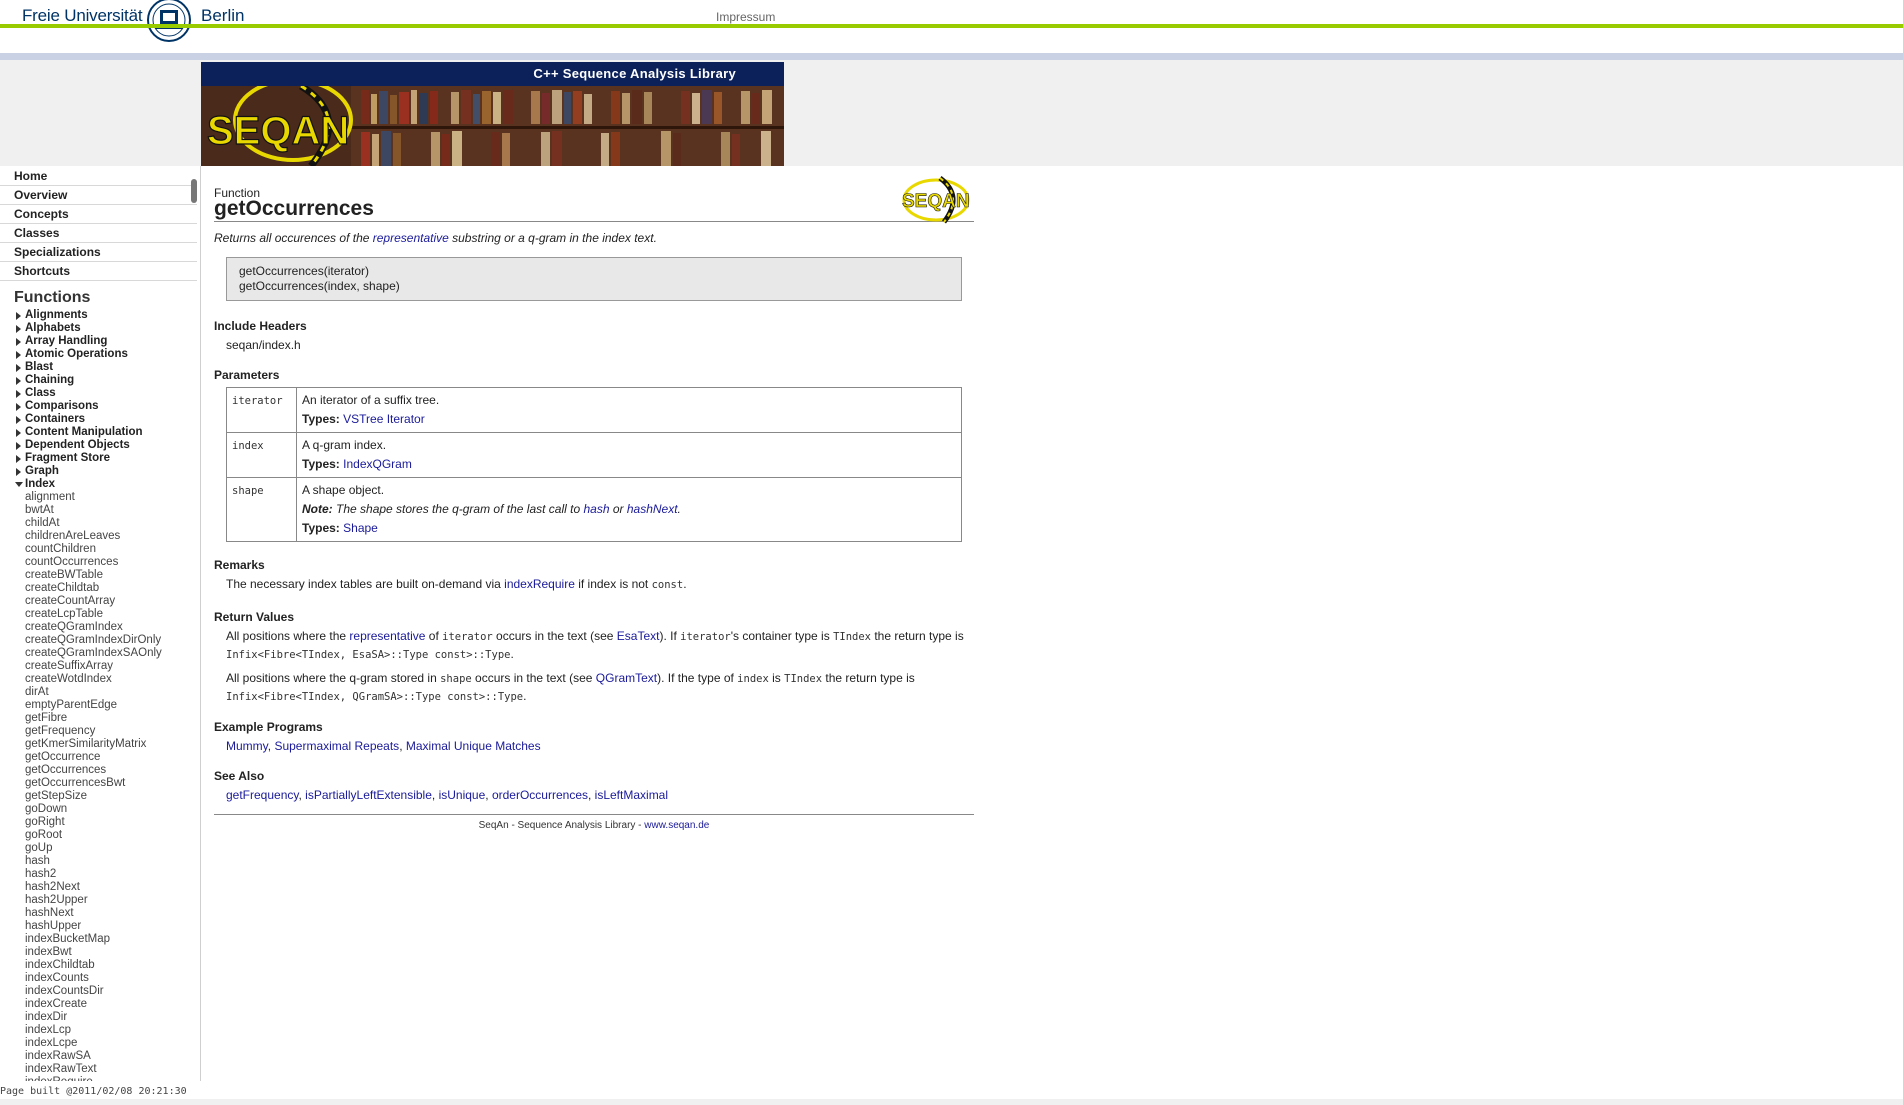 Image resolution: width=1903 pixels, height=1105 pixels. I want to click on list-item: hashUpper, so click(100, 926).